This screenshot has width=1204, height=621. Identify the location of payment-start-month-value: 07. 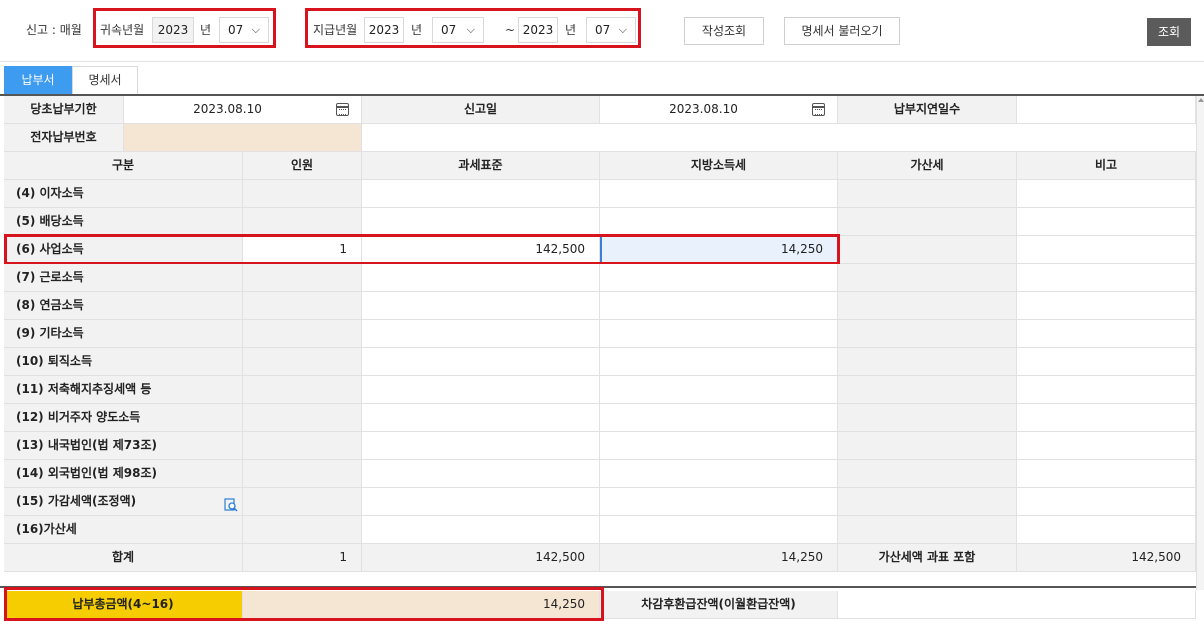
(449, 30).